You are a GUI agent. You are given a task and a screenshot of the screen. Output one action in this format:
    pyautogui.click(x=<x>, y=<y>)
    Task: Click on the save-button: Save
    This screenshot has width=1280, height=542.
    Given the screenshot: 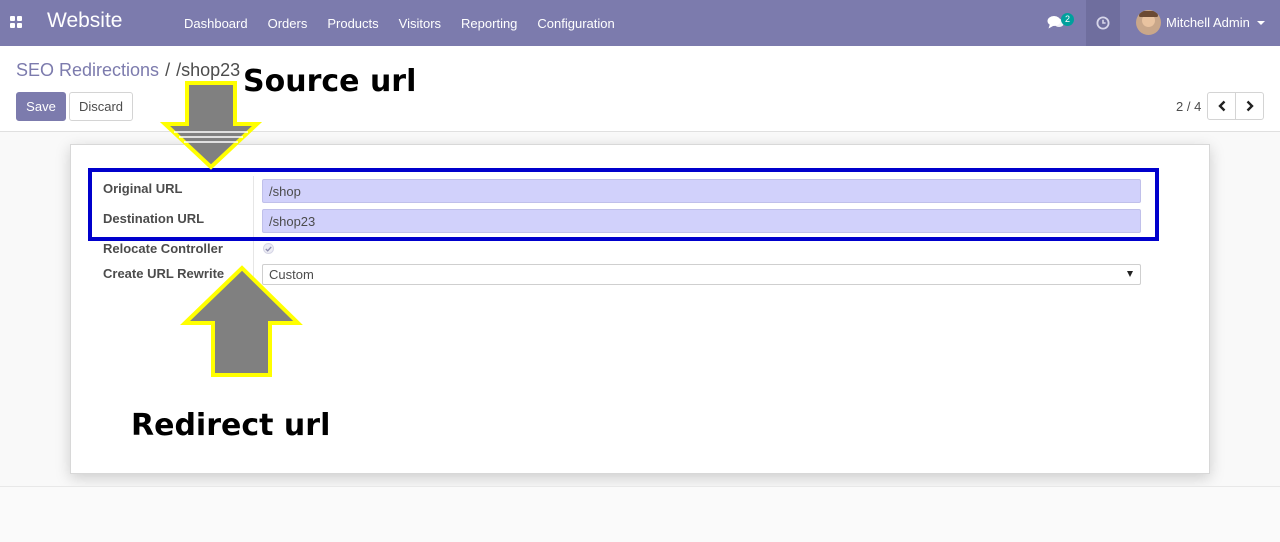 What is the action you would take?
    pyautogui.click(x=41, y=106)
    